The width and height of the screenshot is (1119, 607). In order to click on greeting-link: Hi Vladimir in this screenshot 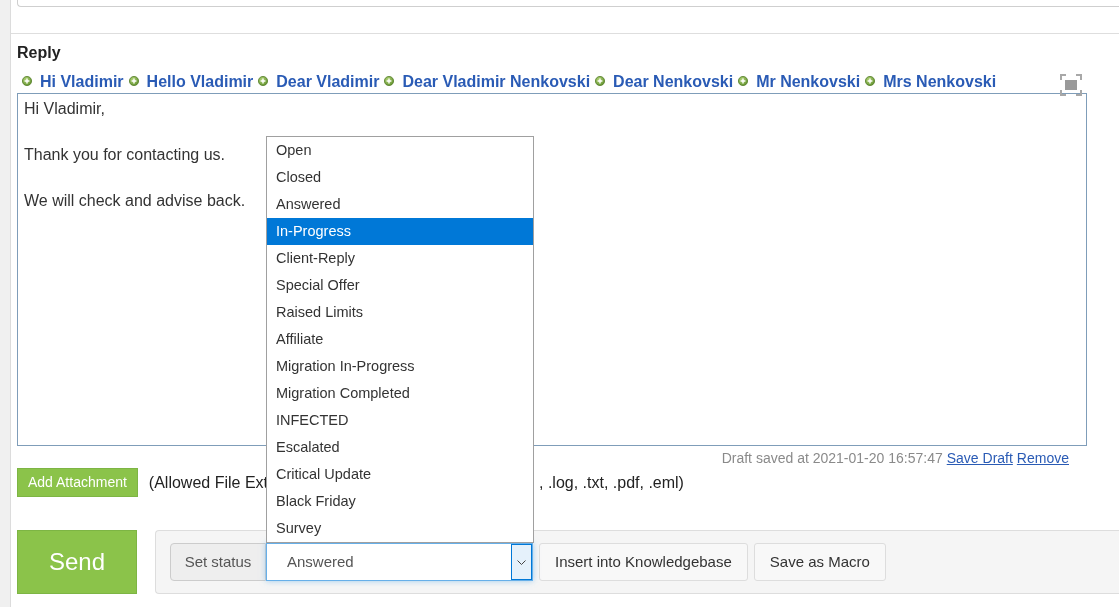, I will do `click(82, 81)`.